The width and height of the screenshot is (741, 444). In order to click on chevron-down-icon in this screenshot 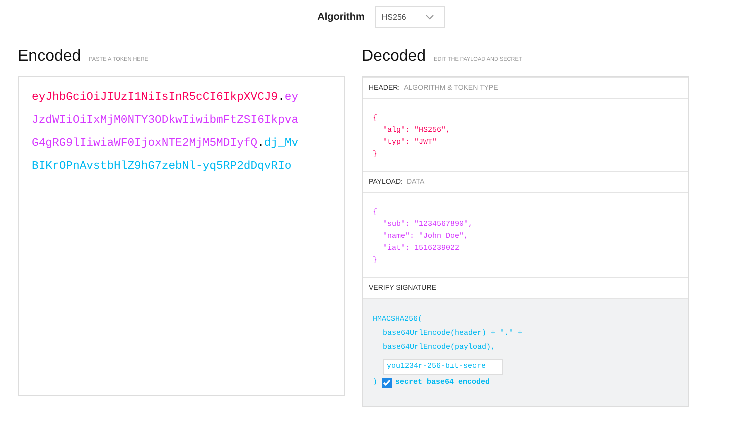, I will do `click(430, 17)`.